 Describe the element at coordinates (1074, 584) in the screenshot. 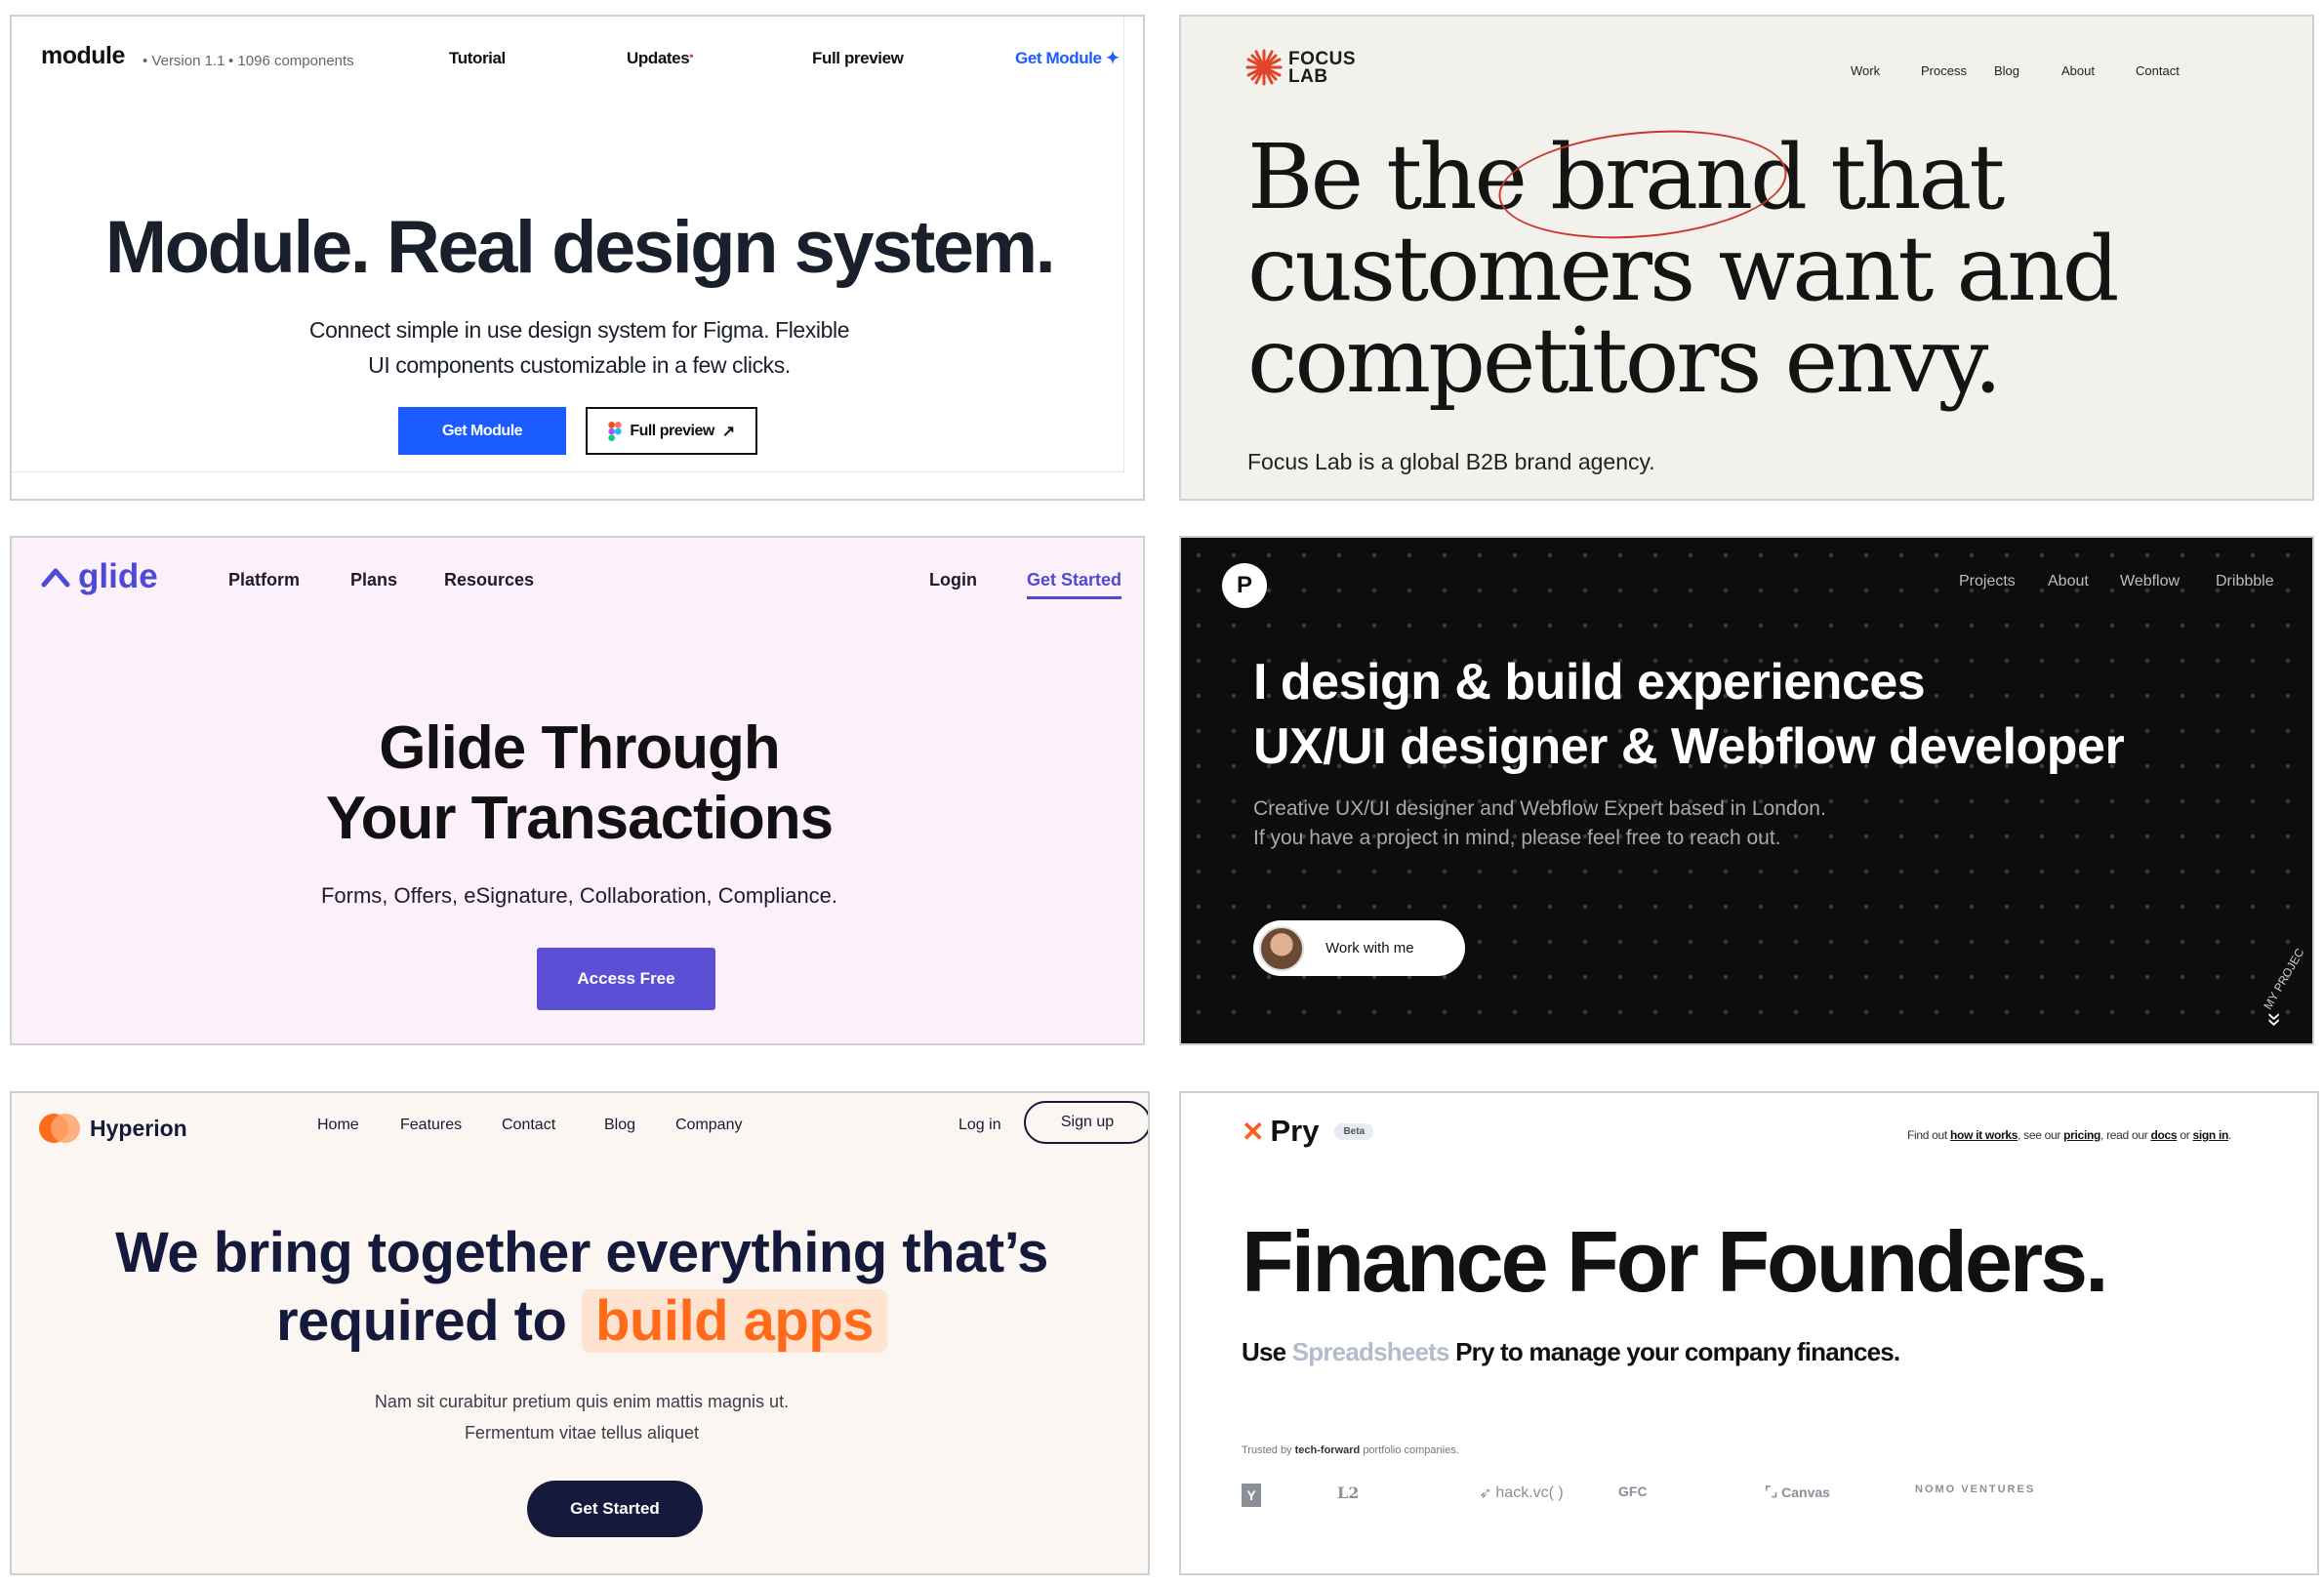

I see `get-started-link: Get Started` at that location.